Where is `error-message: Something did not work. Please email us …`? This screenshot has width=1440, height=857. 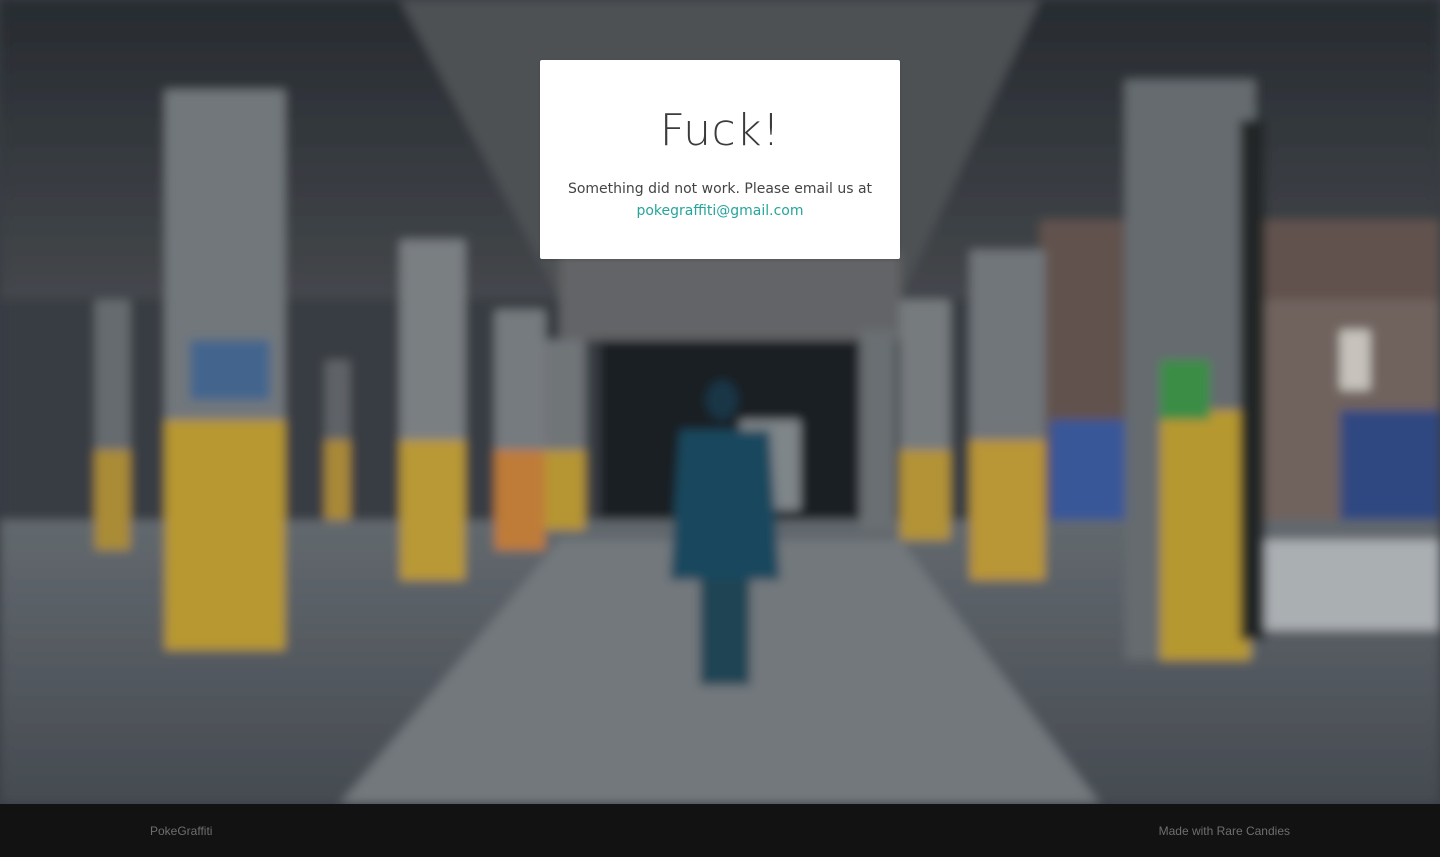 error-message: Something did not work. Please email us … is located at coordinates (720, 200).